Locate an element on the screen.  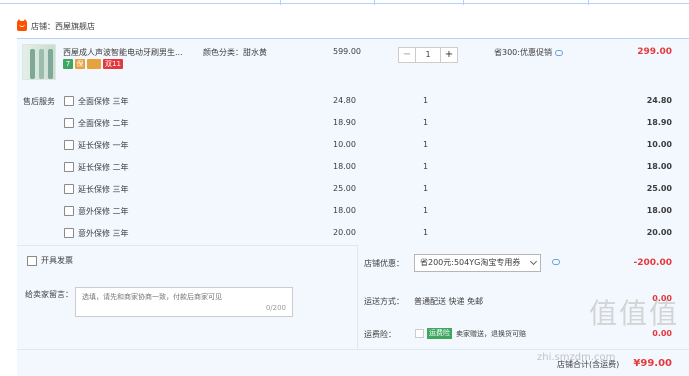
decrement-button: − is located at coordinates (407, 55).